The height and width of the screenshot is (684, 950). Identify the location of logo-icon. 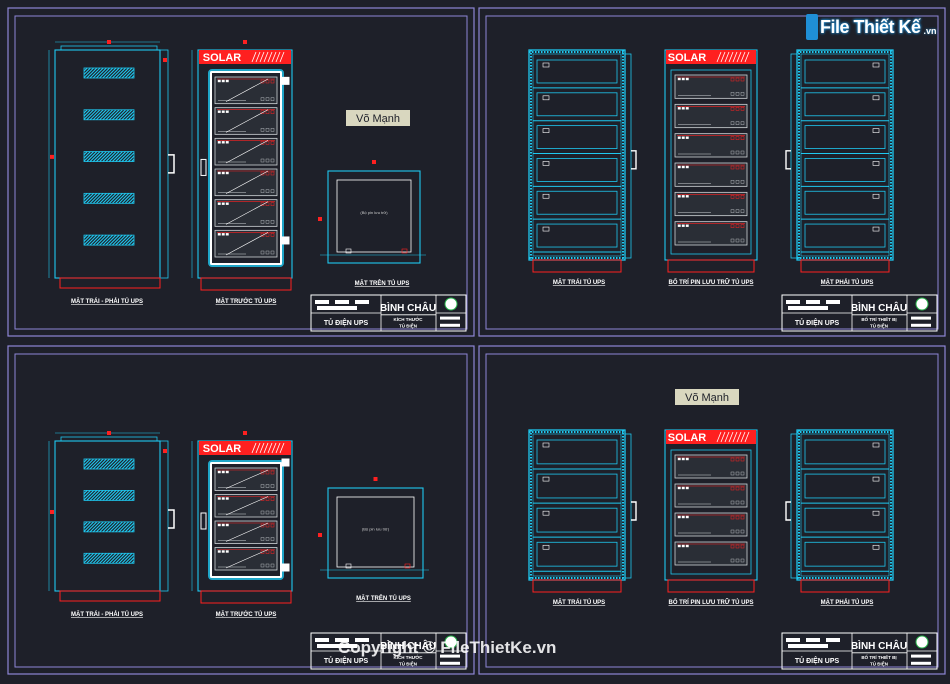
(812, 27).